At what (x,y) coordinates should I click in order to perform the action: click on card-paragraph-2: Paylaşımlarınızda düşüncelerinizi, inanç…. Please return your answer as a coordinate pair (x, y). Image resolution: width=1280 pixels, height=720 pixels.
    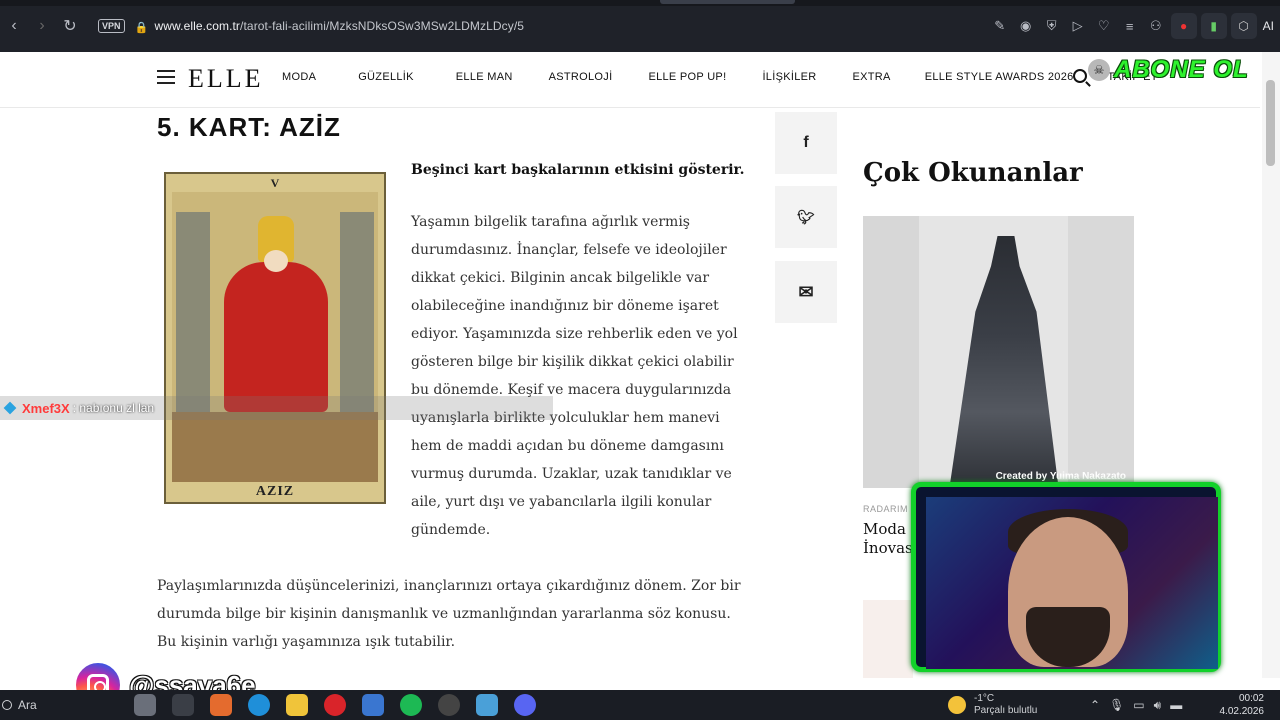
    Looking at the image, I should click on (452, 614).